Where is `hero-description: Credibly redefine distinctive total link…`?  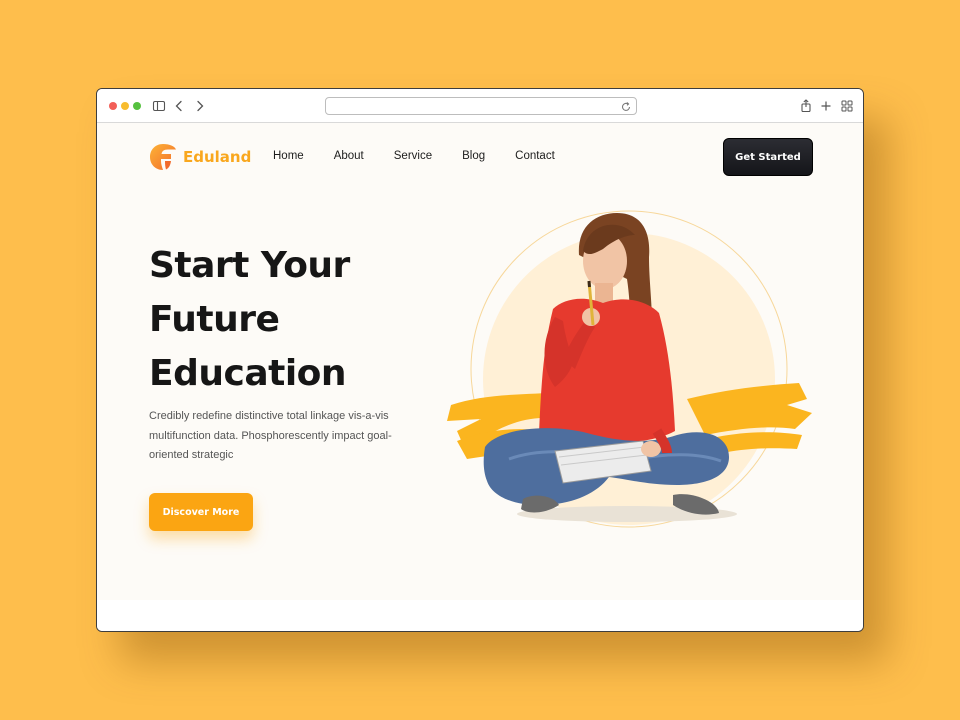
hero-description: Credibly redefine distinctive total link… is located at coordinates (270, 435).